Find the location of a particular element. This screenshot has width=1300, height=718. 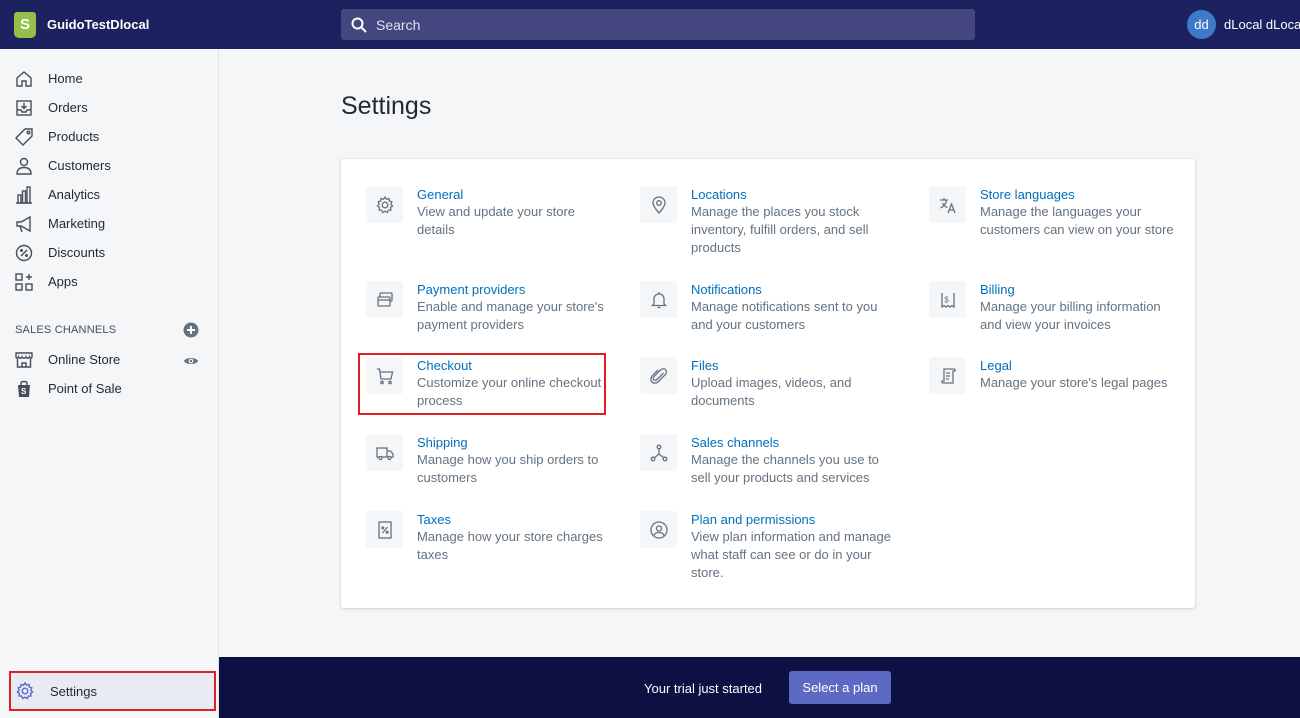

apps-icon is located at coordinates (24, 281).